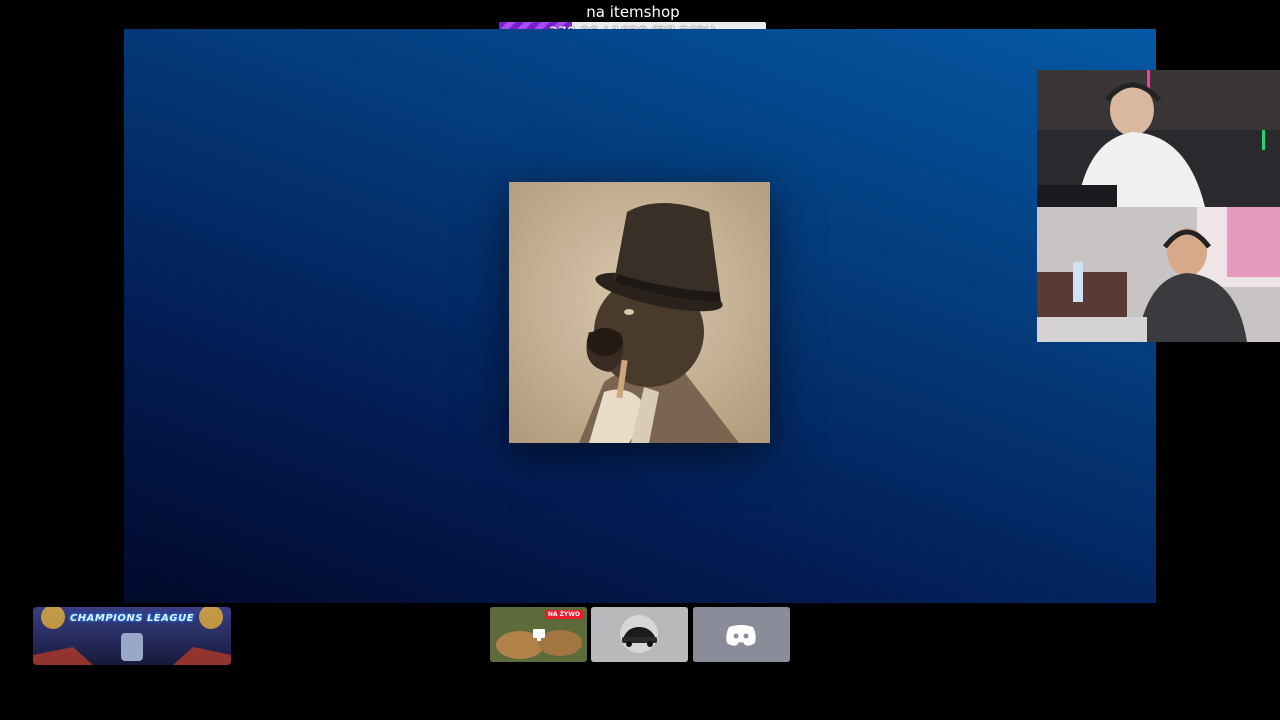  I want to click on discord-tile, so click(741, 634).